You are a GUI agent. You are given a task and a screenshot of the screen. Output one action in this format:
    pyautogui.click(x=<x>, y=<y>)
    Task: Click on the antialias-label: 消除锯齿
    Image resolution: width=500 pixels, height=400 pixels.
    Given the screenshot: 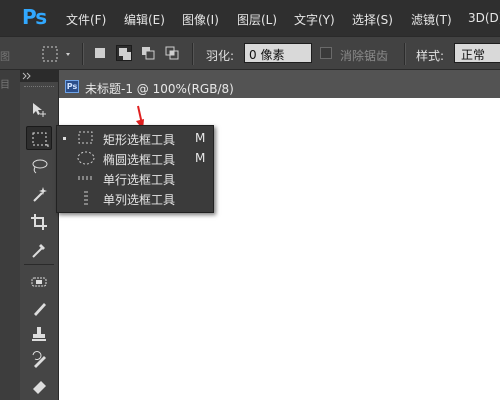 What is the action you would take?
    pyautogui.click(x=364, y=56)
    